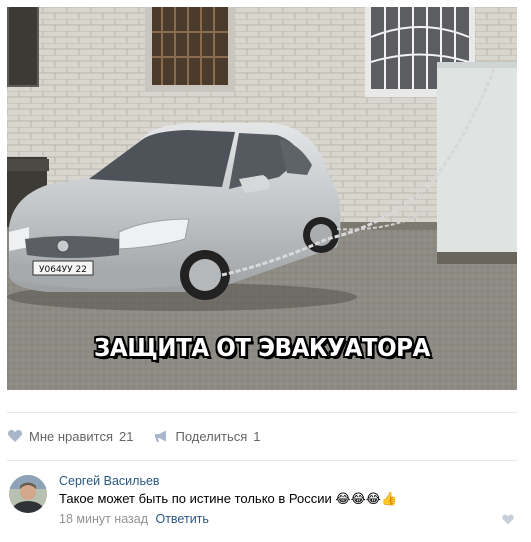 The image size is (531, 542). What do you see at coordinates (262, 347) in the screenshot?
I see `image-caption: ЗАЩИТА ОТ ЭВАКУАТОРА` at bounding box center [262, 347].